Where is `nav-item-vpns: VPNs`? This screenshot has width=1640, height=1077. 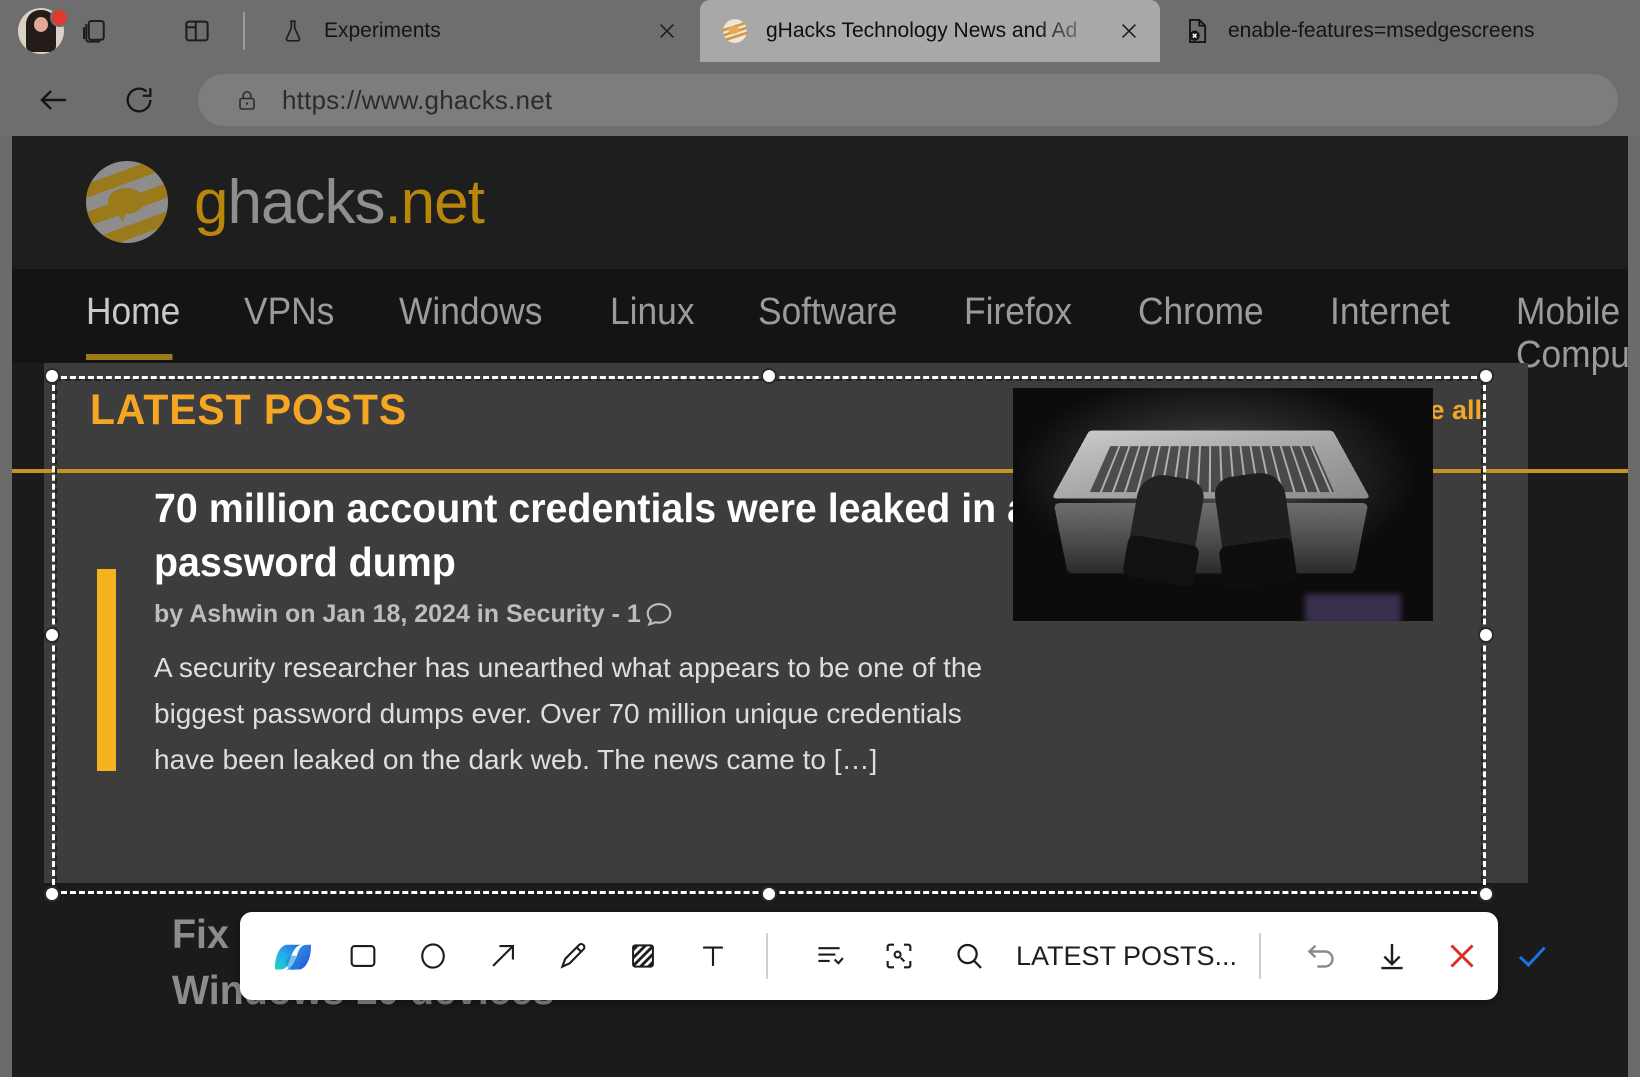 nav-item-vpns: VPNs is located at coordinates (289, 301).